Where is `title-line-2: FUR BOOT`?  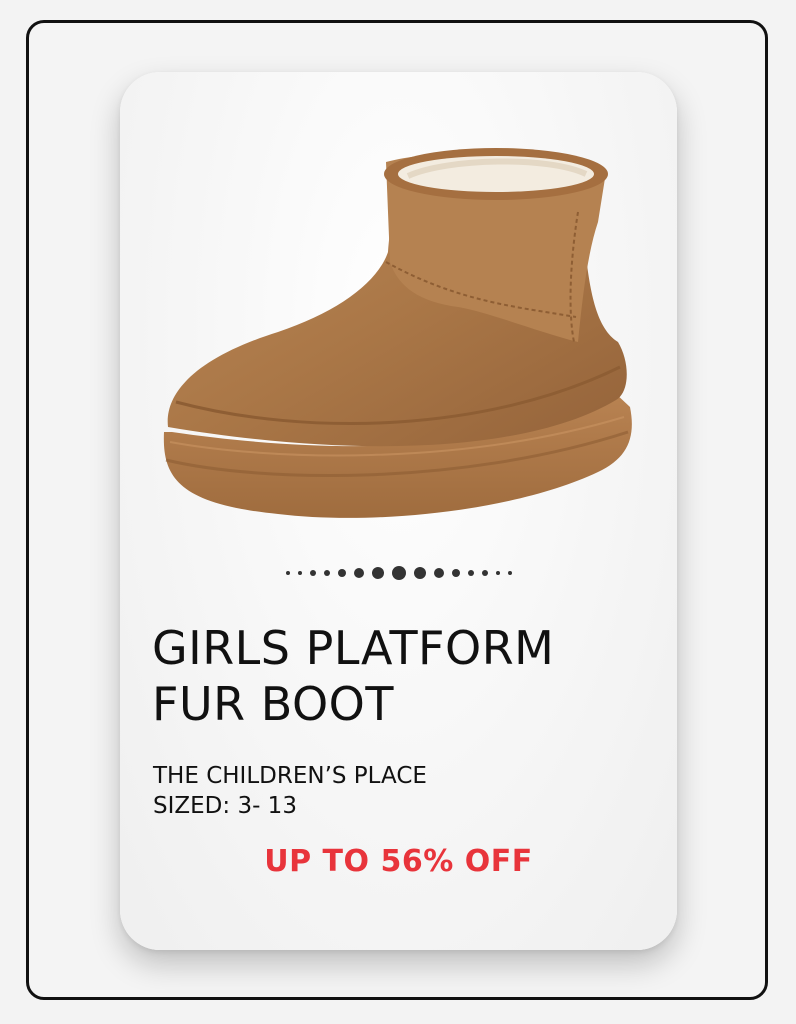
title-line-2: FUR BOOT is located at coordinates (273, 704).